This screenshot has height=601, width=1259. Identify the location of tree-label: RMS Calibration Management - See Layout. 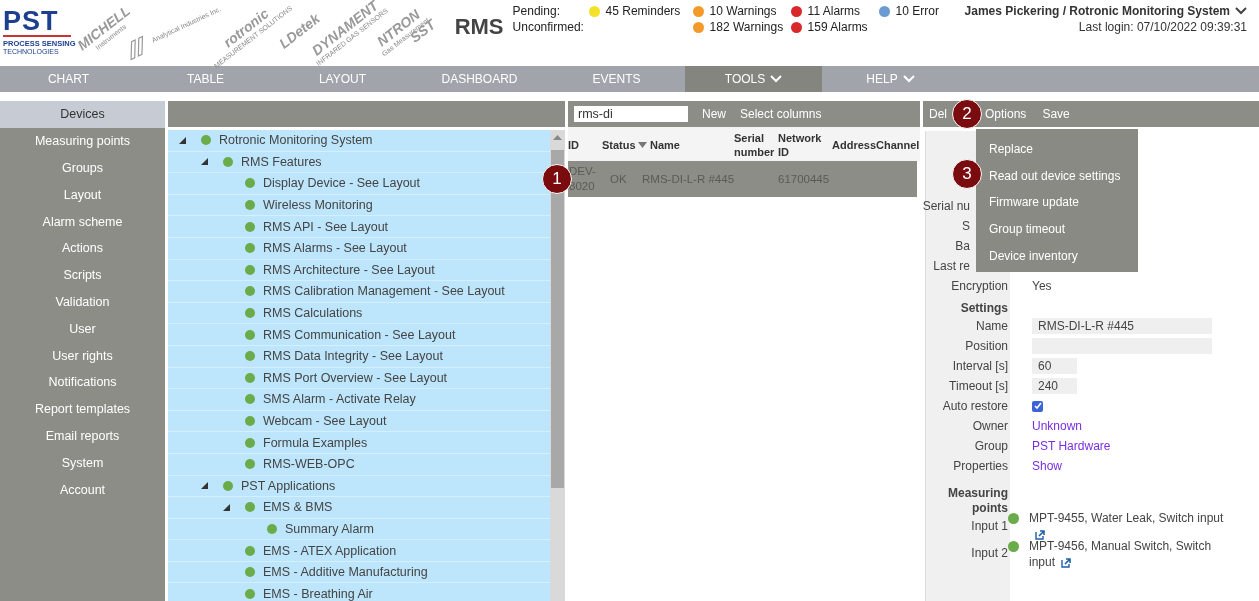
(384, 291).